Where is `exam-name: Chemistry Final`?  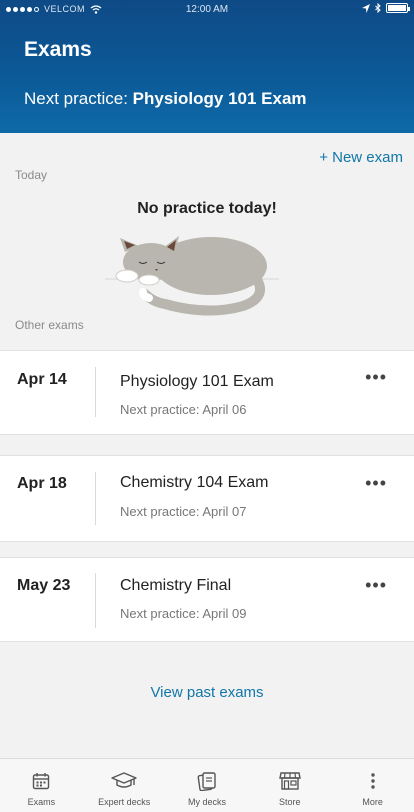 exam-name: Chemistry Final is located at coordinates (176, 585).